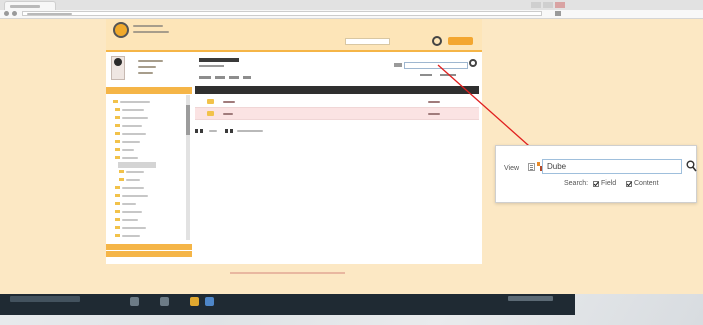 The width and height of the screenshot is (703, 325). What do you see at coordinates (231, 131) in the screenshot?
I see `last-page-icon` at bounding box center [231, 131].